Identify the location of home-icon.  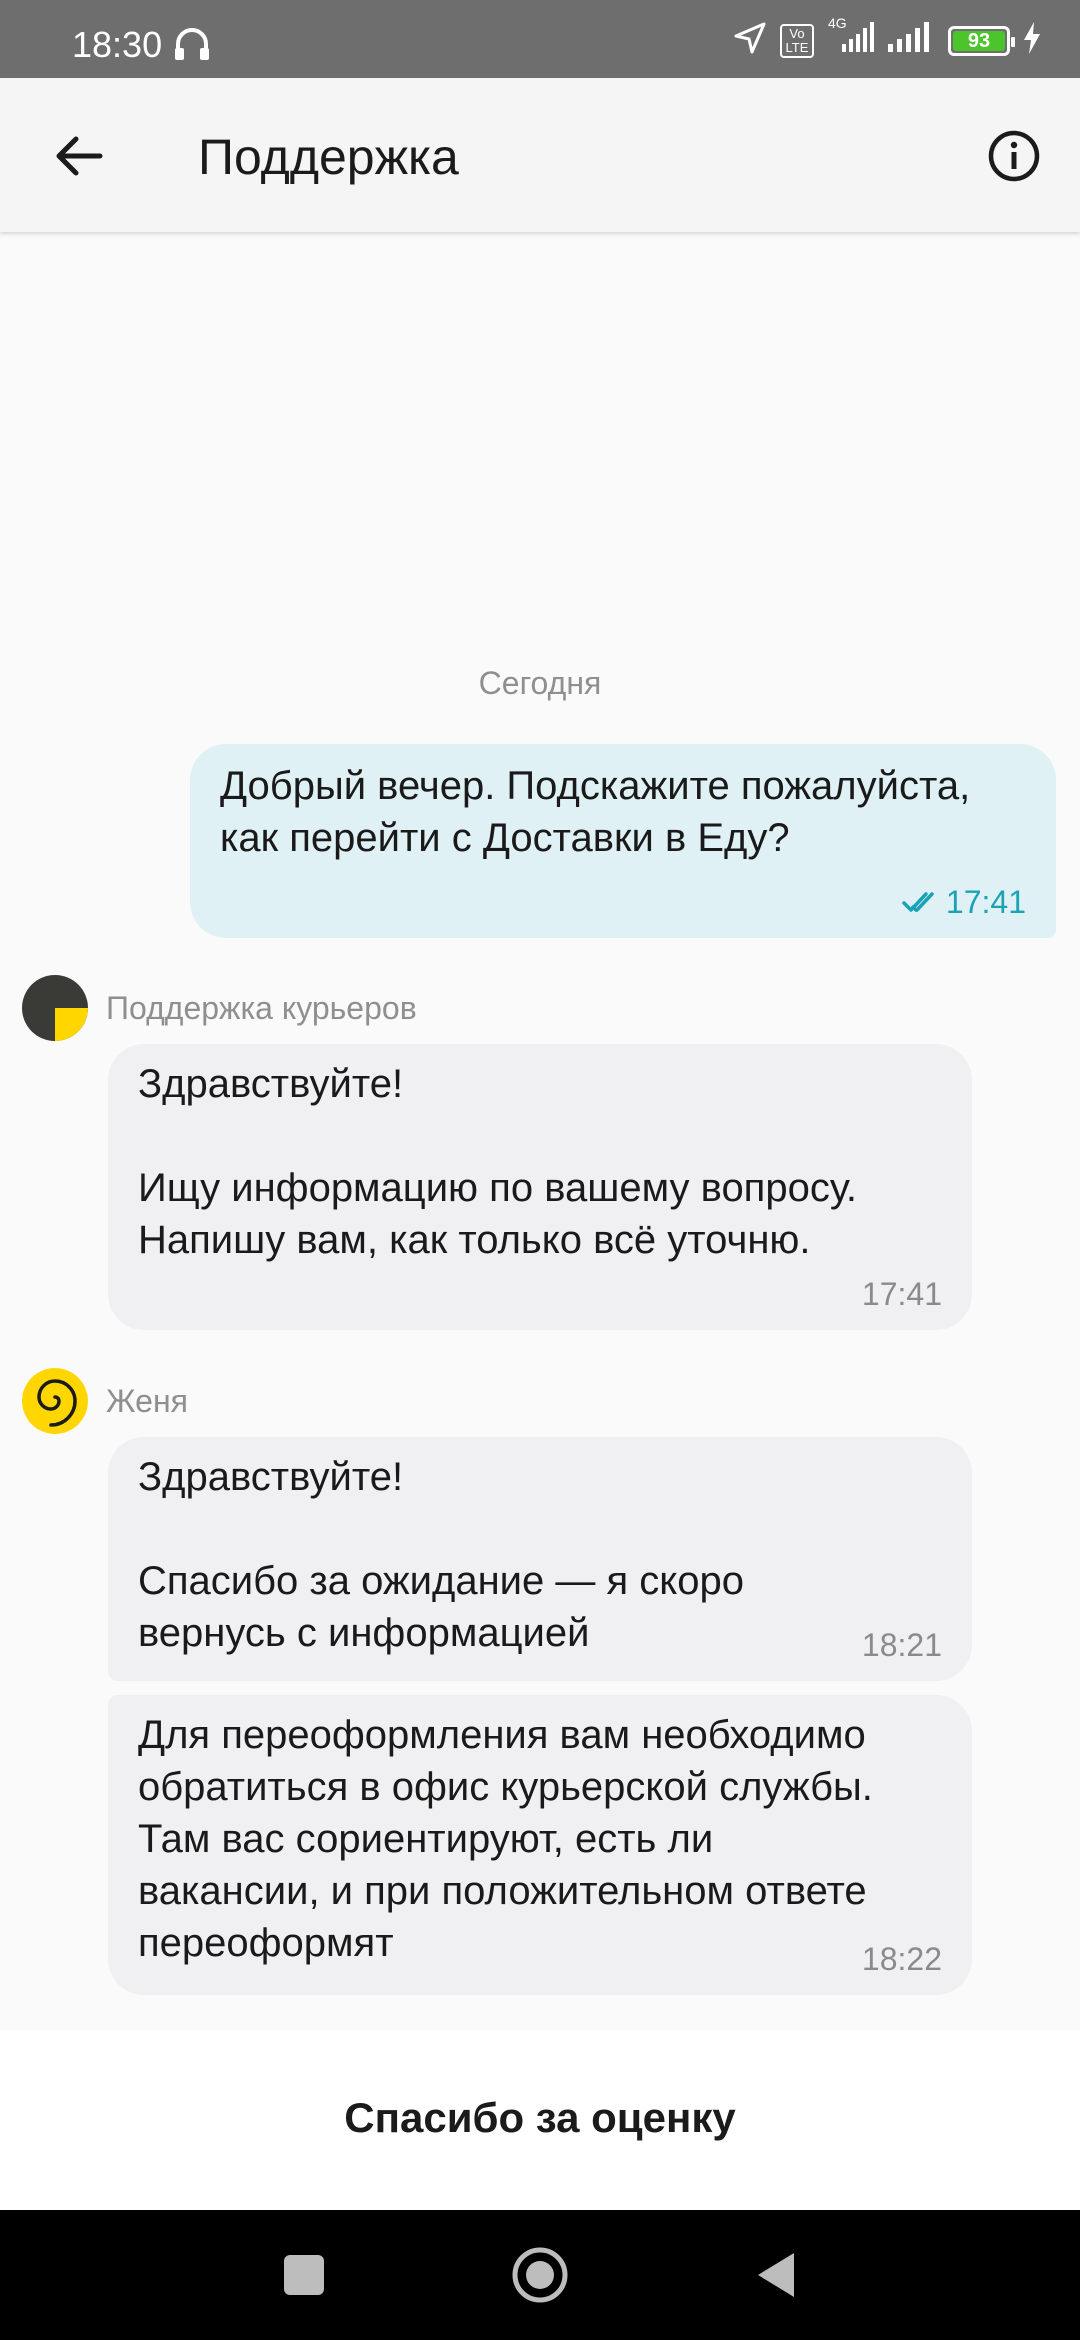
(540, 2275).